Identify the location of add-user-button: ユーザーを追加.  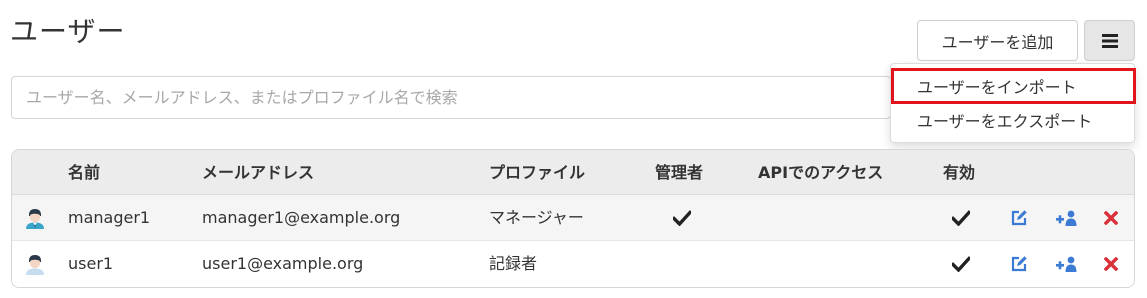
(997, 40).